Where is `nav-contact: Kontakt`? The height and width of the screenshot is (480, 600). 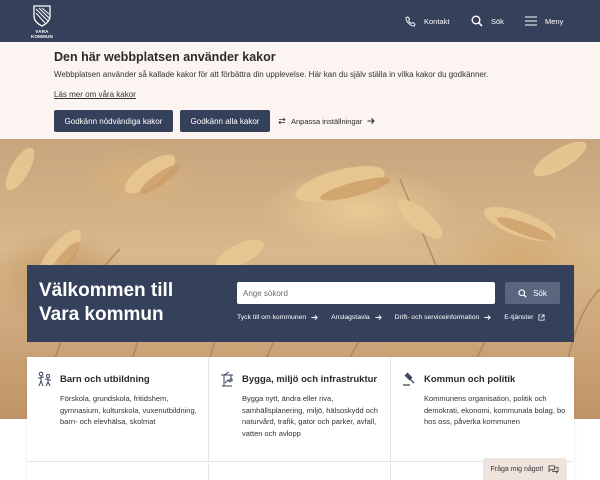 nav-contact: Kontakt is located at coordinates (427, 21).